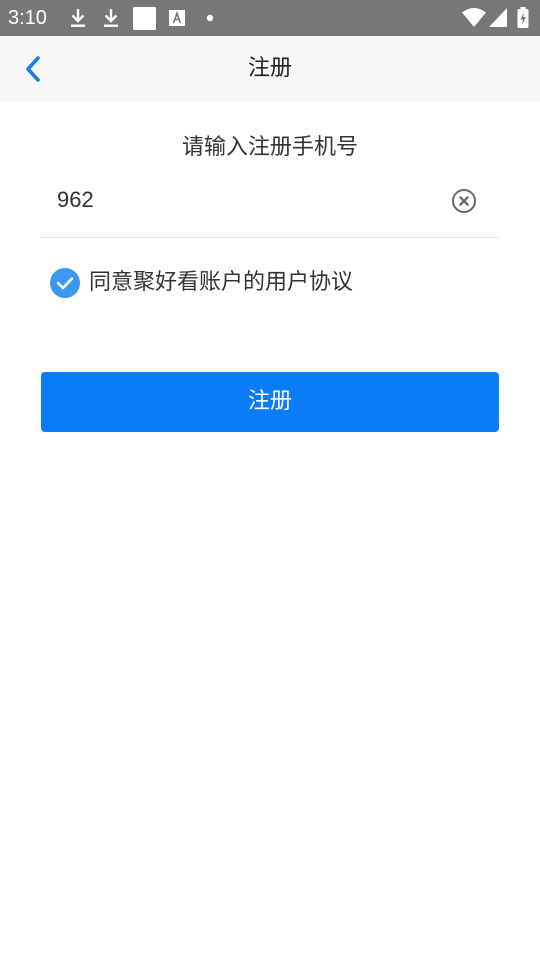 Image resolution: width=540 pixels, height=960 pixels. What do you see at coordinates (221, 282) in the screenshot?
I see `agreement-label: 同意聚好看账户的用户协议` at bounding box center [221, 282].